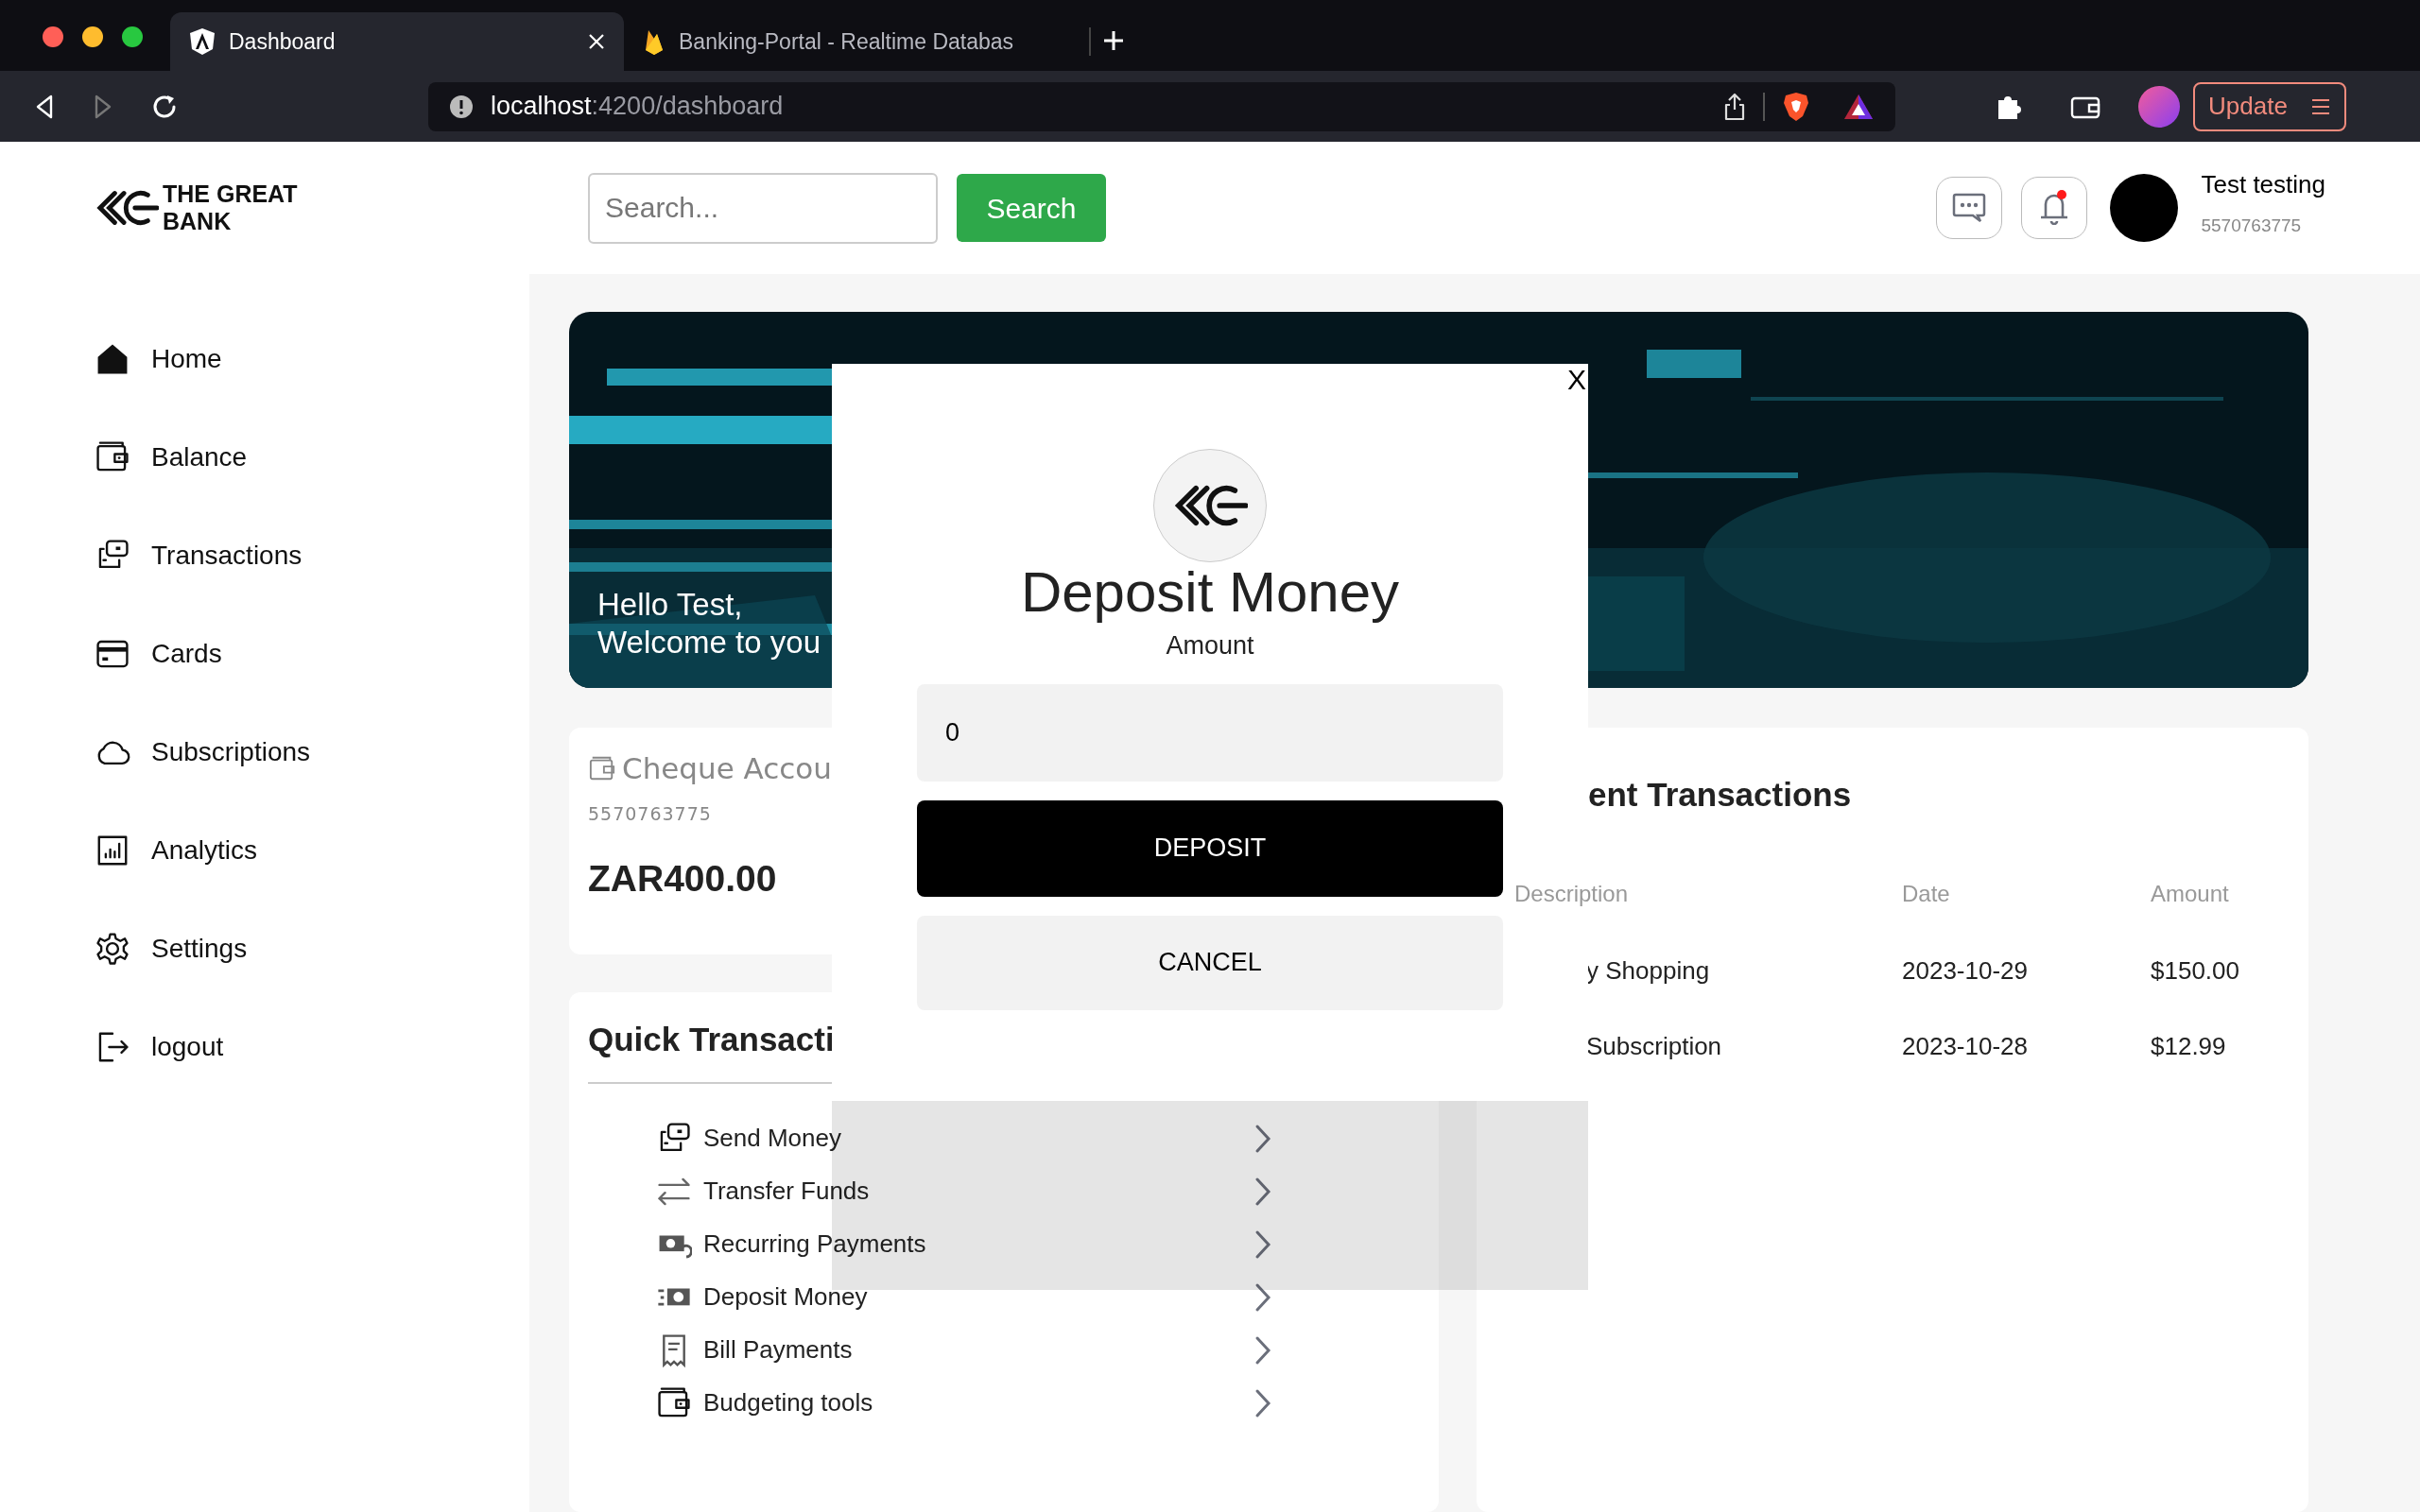 This screenshot has height=1512, width=2420. I want to click on dialog-title: Deposit Money, so click(1210, 592).